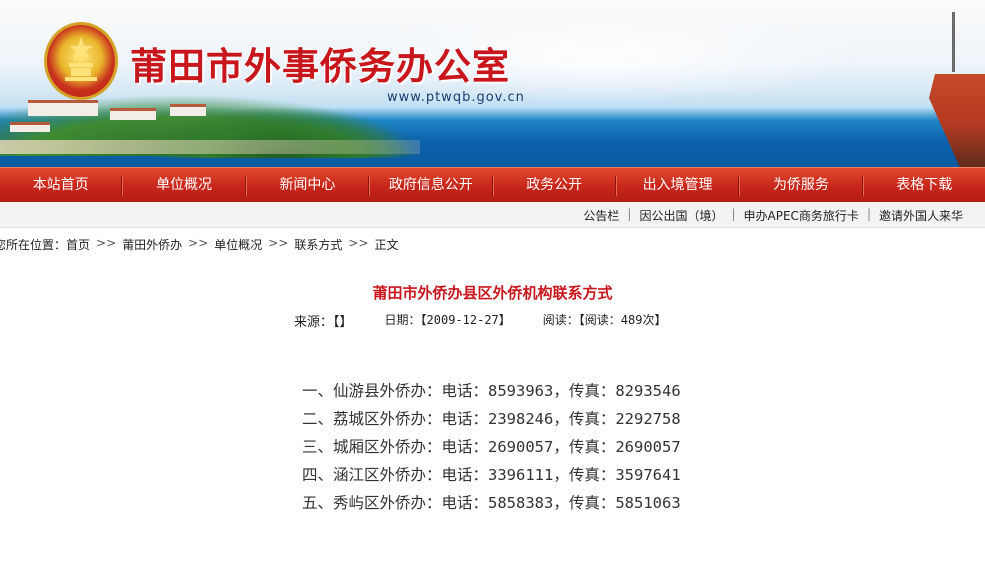 Image resolution: width=985 pixels, height=565 pixels. Describe the element at coordinates (238, 244) in the screenshot. I see `breadcrumb-item-about: 单位概况` at that location.